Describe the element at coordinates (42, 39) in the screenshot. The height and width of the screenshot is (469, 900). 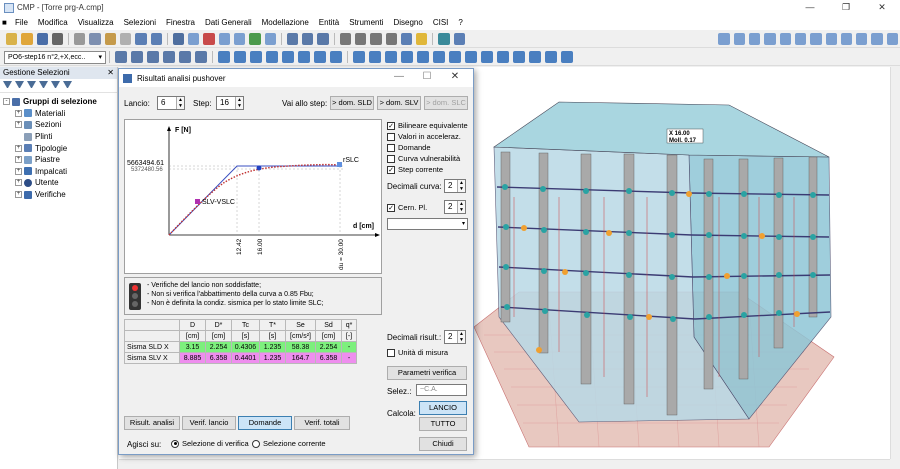
I see `save-icon` at that location.